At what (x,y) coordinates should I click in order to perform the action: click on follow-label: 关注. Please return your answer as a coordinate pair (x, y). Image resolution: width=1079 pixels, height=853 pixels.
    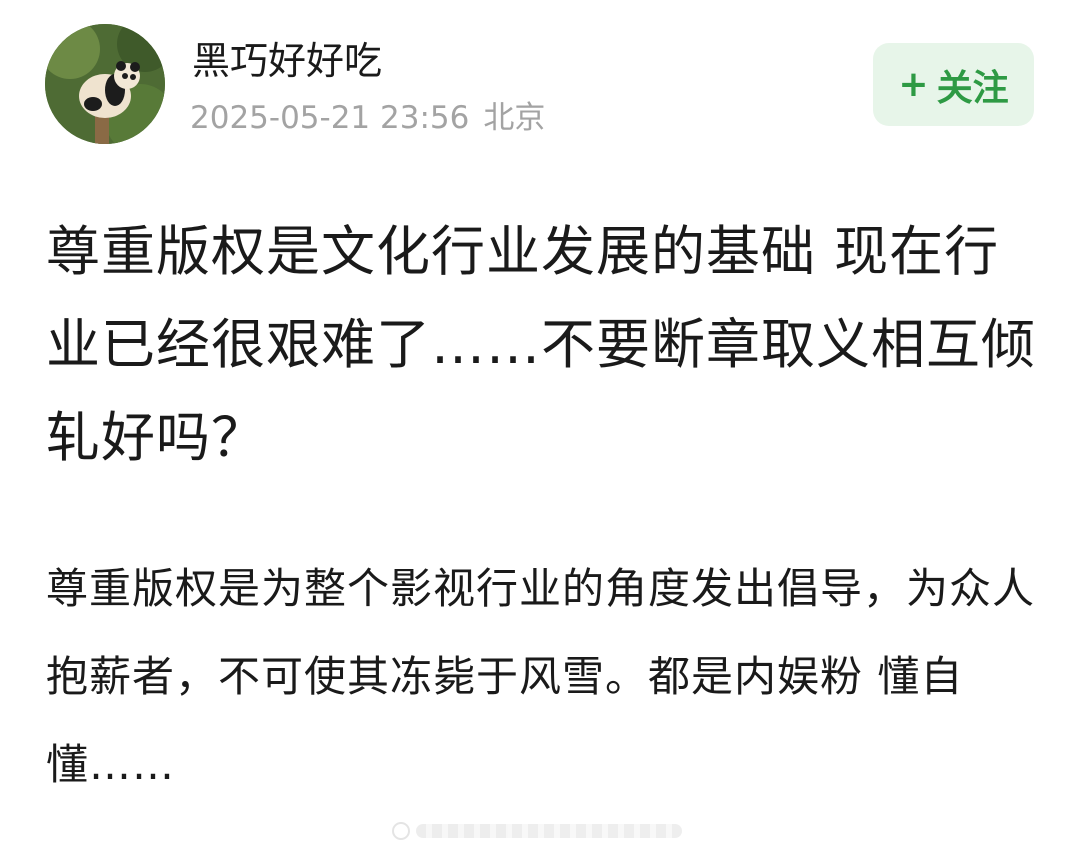
    Looking at the image, I should click on (972, 88).